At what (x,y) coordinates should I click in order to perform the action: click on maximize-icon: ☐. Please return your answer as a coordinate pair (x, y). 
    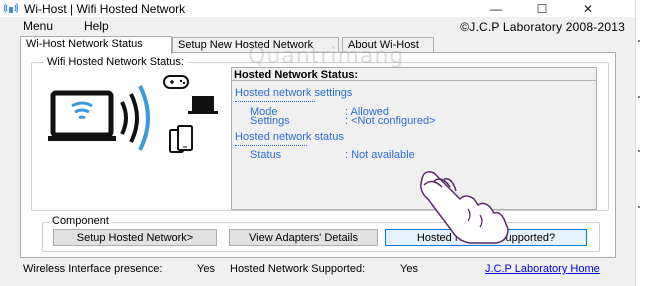
    Looking at the image, I should click on (542, 8).